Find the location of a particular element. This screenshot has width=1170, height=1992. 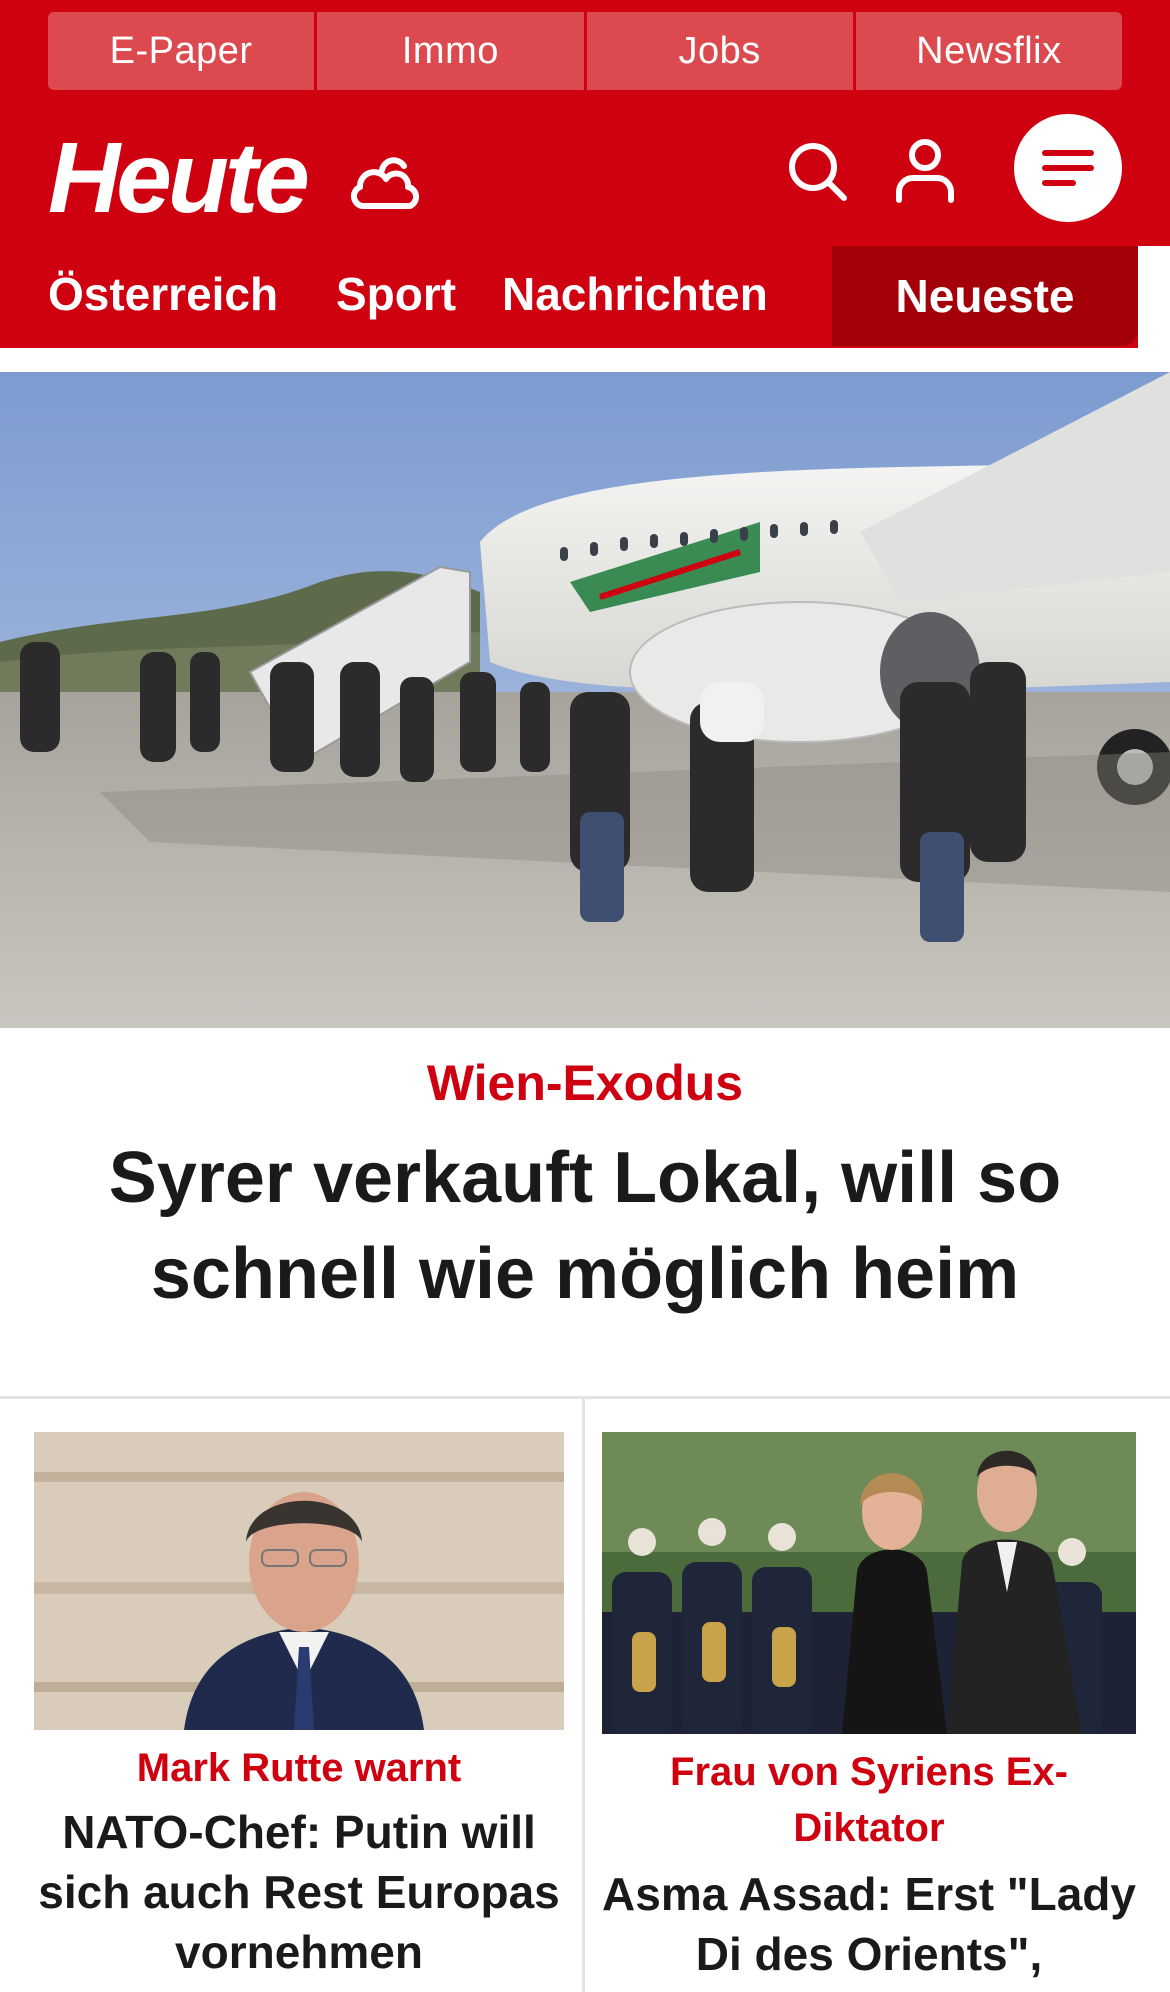

hamburger-menu-icon is located at coordinates (1068, 168).